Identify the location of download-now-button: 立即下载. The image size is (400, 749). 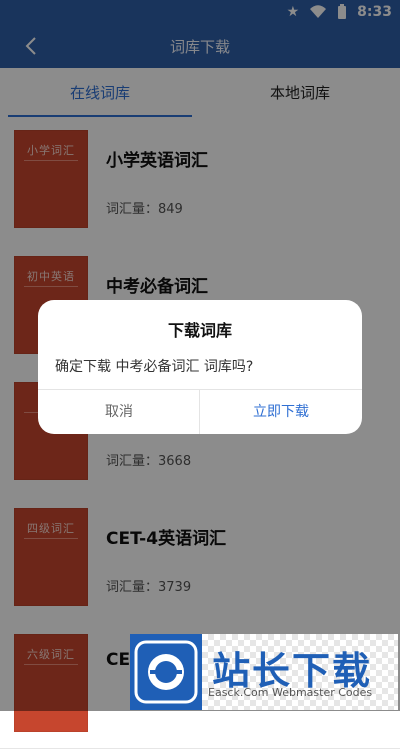
(281, 412).